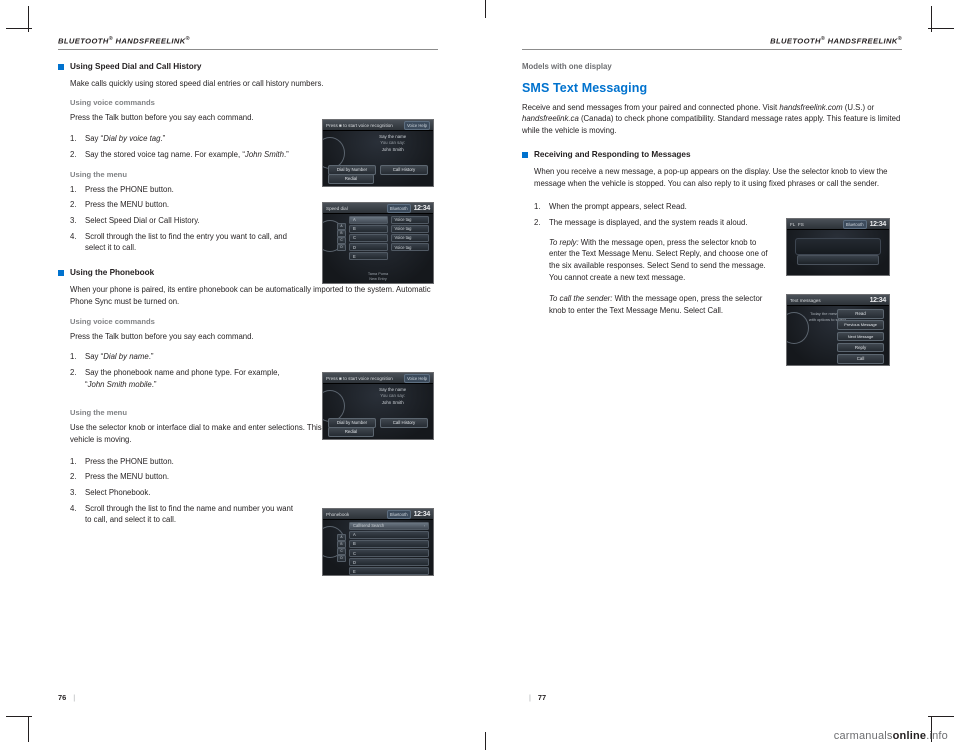 The height and width of the screenshot is (750, 960). What do you see at coordinates (354, 247) in the screenshot?
I see `row-label: D` at bounding box center [354, 247].